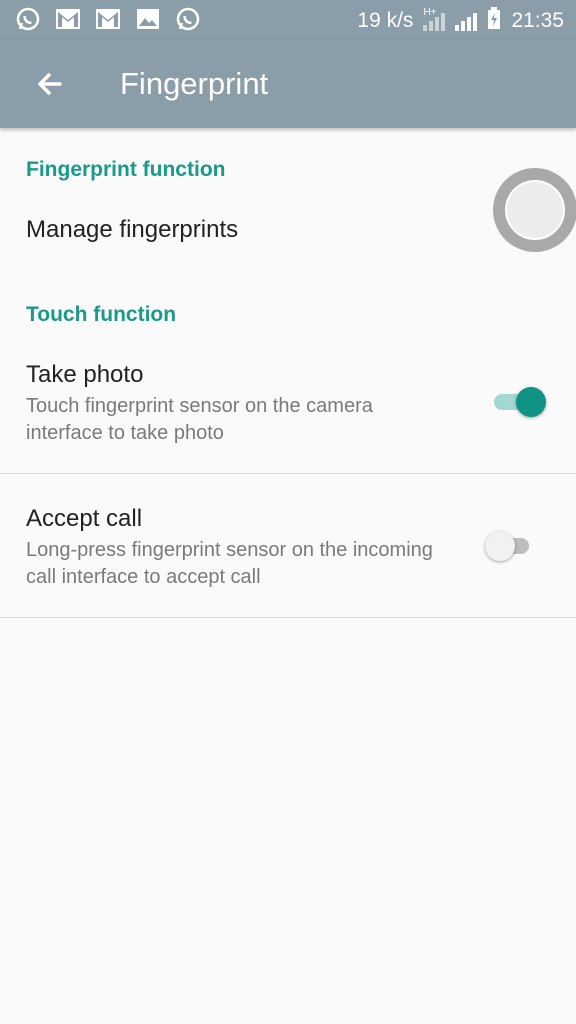 This screenshot has height=1024, width=576. What do you see at coordinates (288, 20) in the screenshot?
I see `status-bar: 19 k/s H+ 21:35` at bounding box center [288, 20].